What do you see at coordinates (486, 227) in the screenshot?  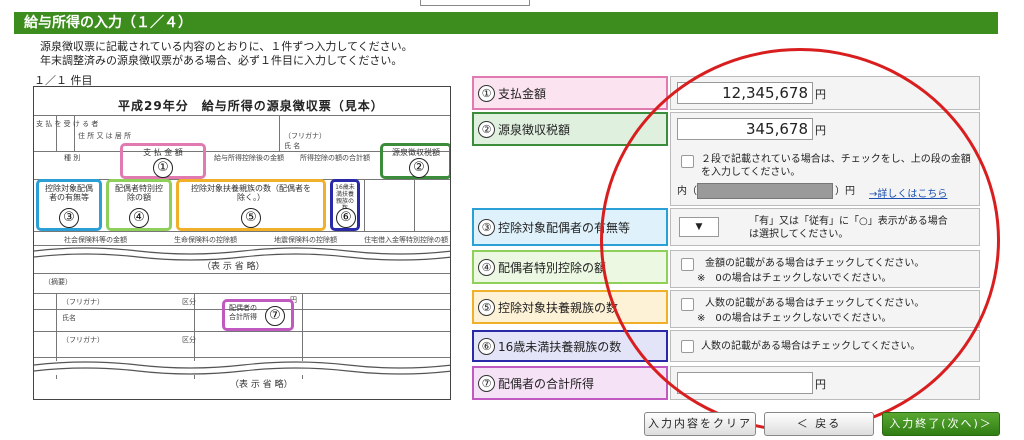 I see `badge-3: ③` at bounding box center [486, 227].